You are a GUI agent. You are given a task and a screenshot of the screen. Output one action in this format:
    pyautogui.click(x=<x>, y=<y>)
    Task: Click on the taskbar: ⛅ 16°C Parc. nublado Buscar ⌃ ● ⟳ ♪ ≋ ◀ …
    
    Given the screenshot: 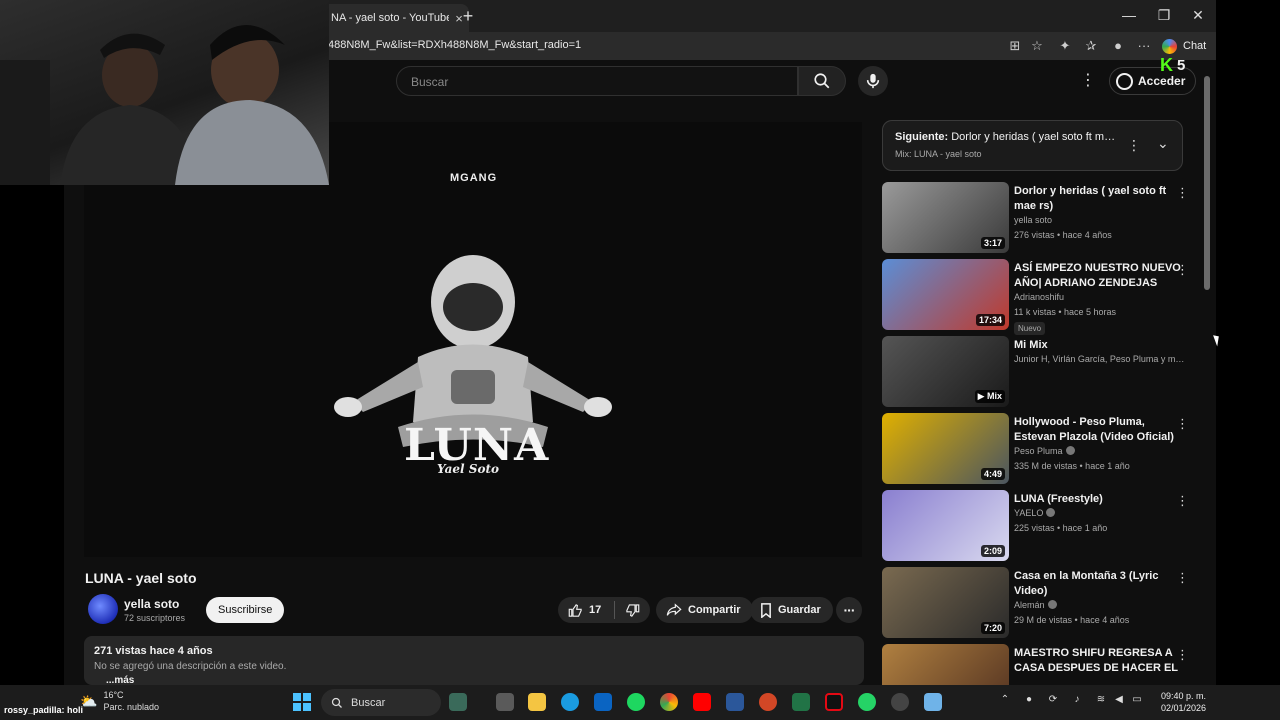 What is the action you would take?
    pyautogui.click(x=640, y=702)
    